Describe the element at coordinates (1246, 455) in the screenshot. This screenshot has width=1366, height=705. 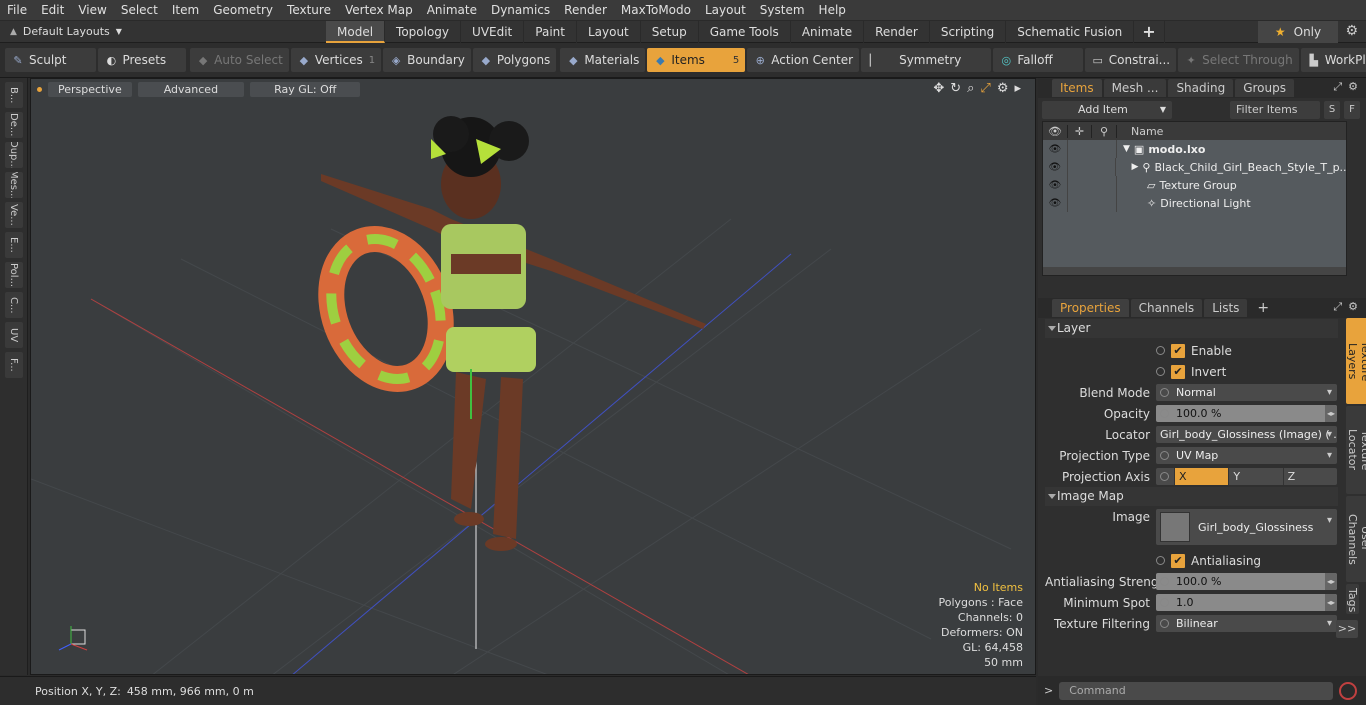
I see `projection-type-select: UV Map` at that location.